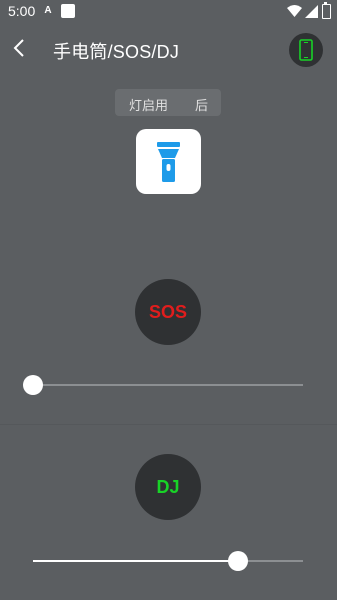 This screenshot has height=600, width=337. What do you see at coordinates (33, 385) in the screenshot?
I see `sos-slider-thumb` at bounding box center [33, 385].